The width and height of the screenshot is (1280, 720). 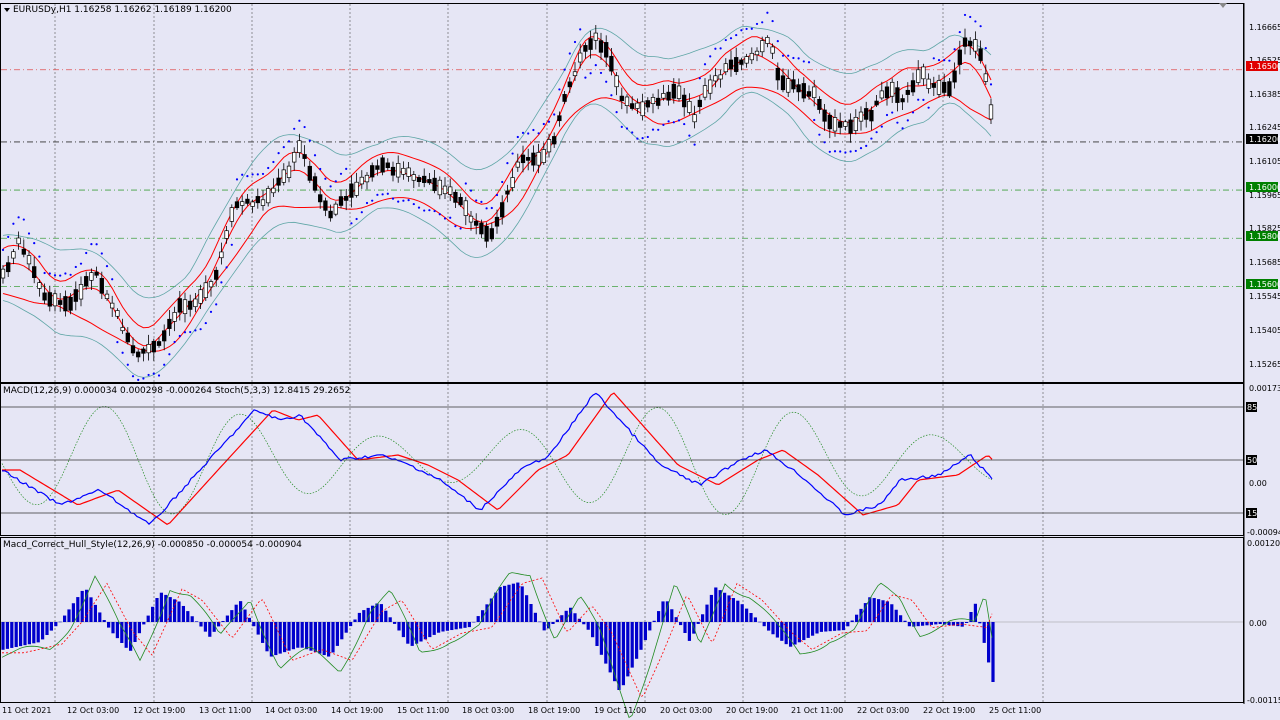 I want to click on level-tag-1.15800: 1.15800, so click(x=1263, y=236).